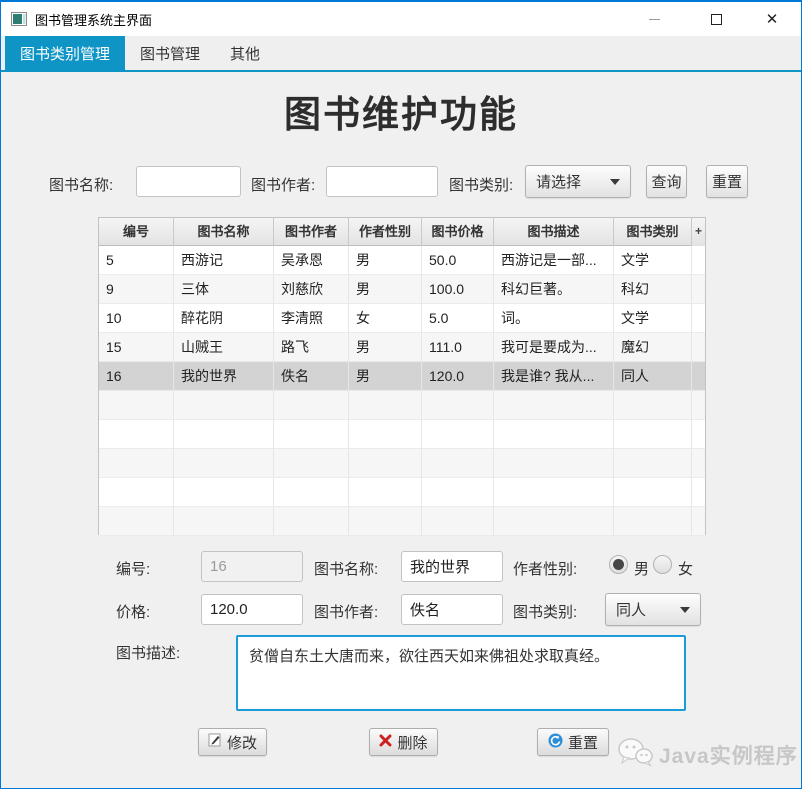 The height and width of the screenshot is (789, 802). Describe the element at coordinates (385, 742) in the screenshot. I see `delete-x-icon` at that location.